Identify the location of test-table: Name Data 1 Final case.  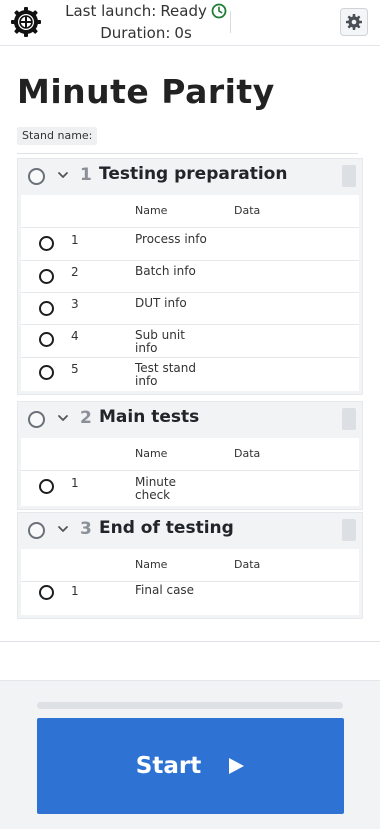
(190, 582).